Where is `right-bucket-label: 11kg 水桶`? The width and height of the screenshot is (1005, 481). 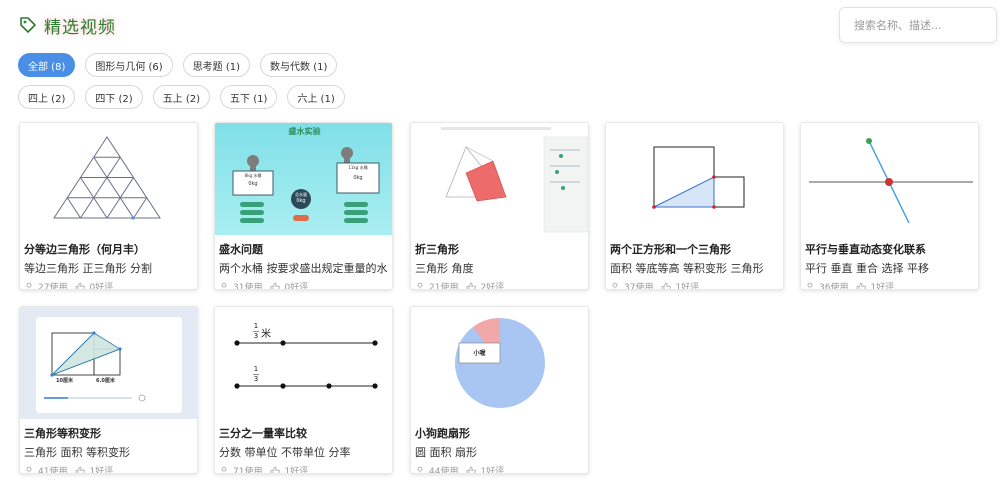
right-bucket-label: 11kg 水桶 is located at coordinates (358, 167).